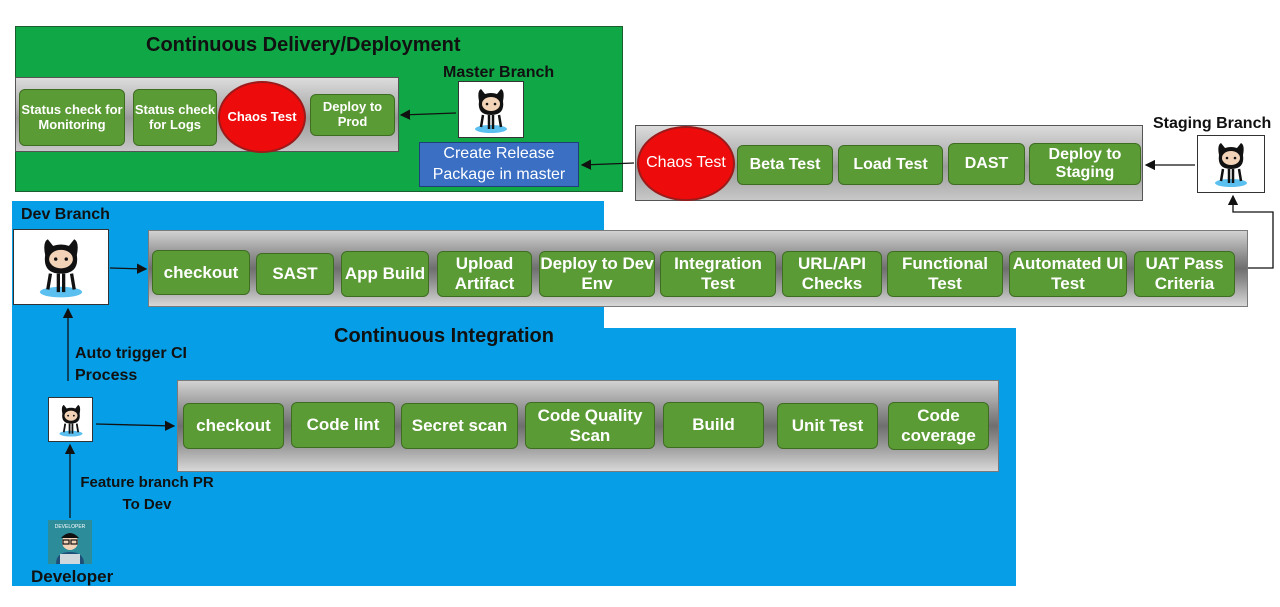 This screenshot has width=1280, height=607. What do you see at coordinates (607, 164) in the screenshot?
I see `arrow-staging-to-release` at bounding box center [607, 164].